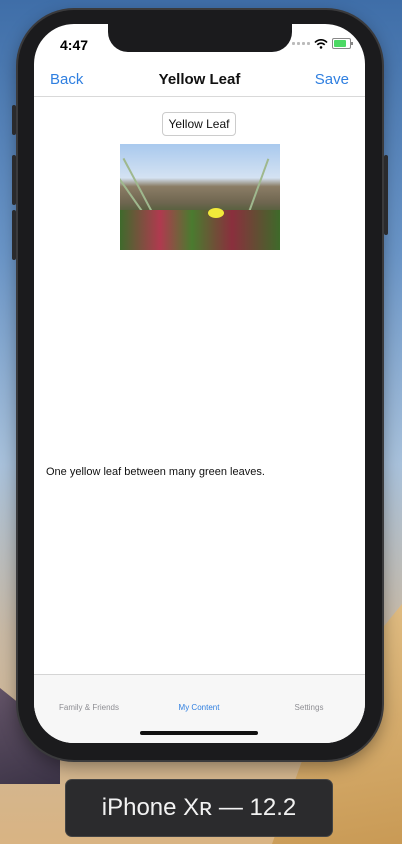 The height and width of the screenshot is (844, 402). Describe the element at coordinates (200, 38) in the screenshot. I see `notch` at that location.